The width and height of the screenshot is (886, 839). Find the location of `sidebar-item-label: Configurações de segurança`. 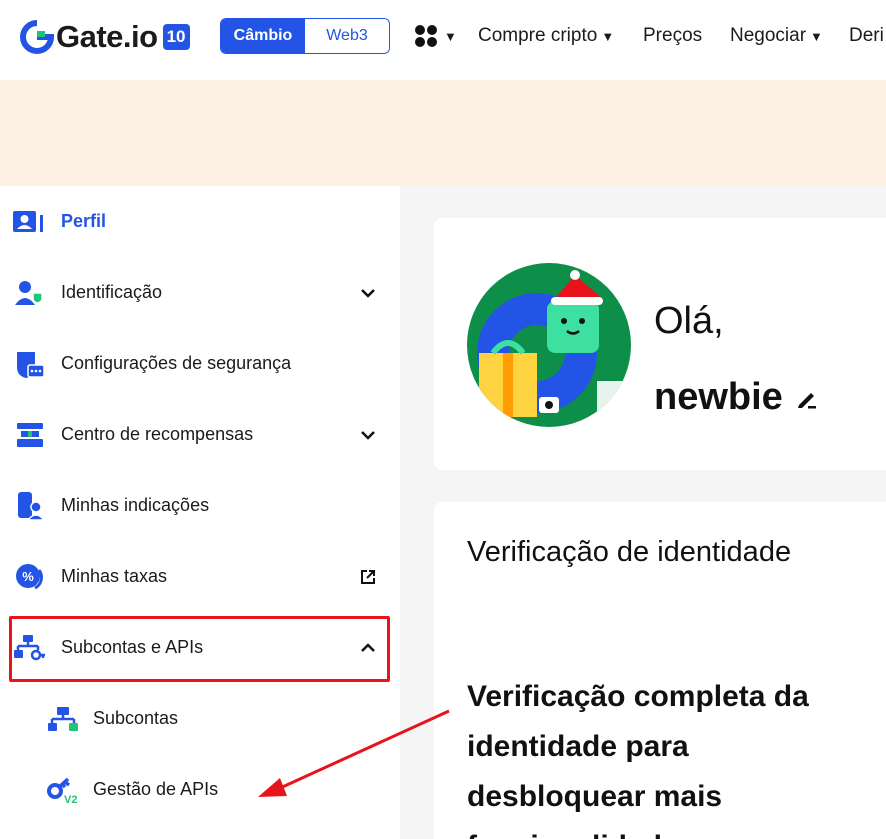

sidebar-item-label: Configurações de segurança is located at coordinates (176, 363).